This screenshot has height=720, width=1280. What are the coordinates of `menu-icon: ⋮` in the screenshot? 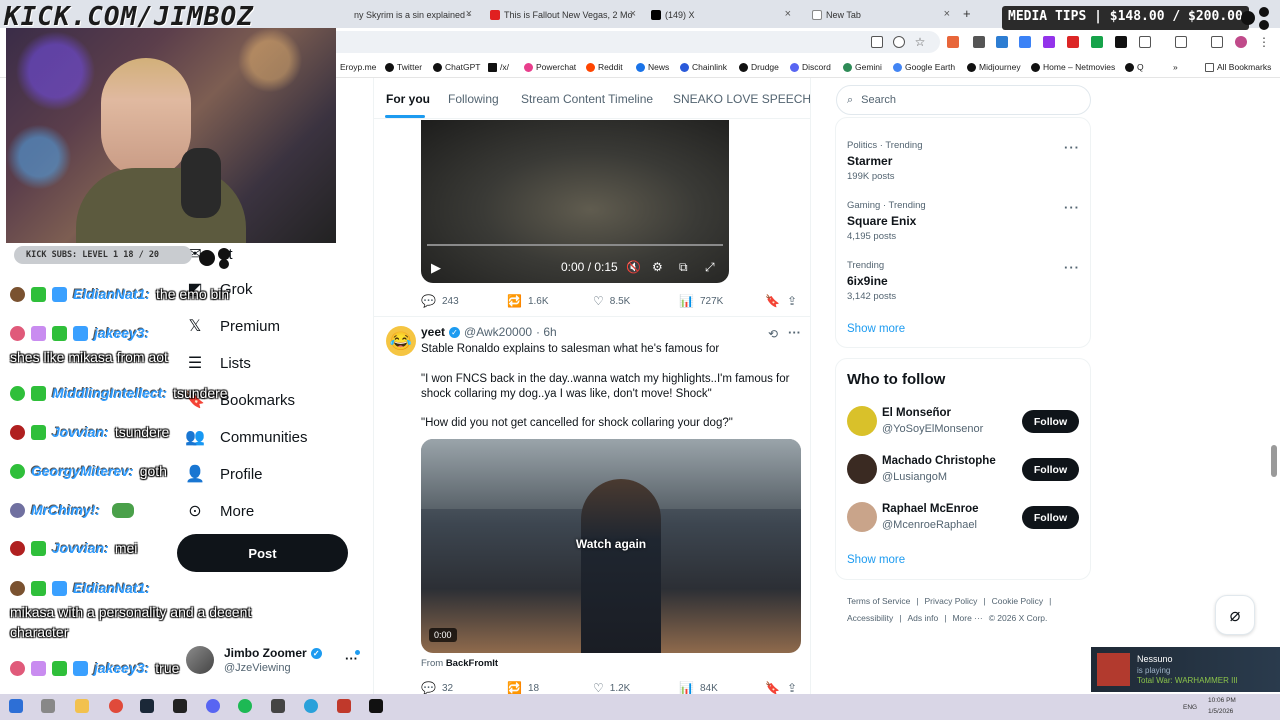 It's located at (1264, 42).